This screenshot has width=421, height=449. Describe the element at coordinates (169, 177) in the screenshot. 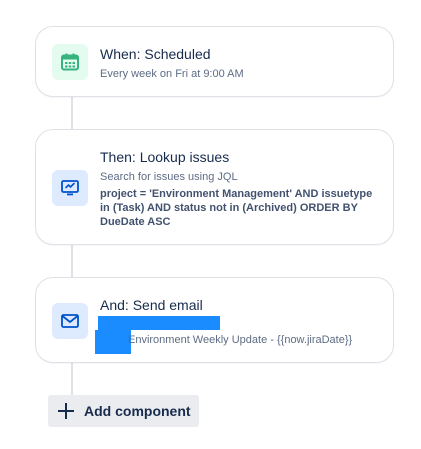

I see `lookup-subtitle: Search for issues using JQL` at that location.